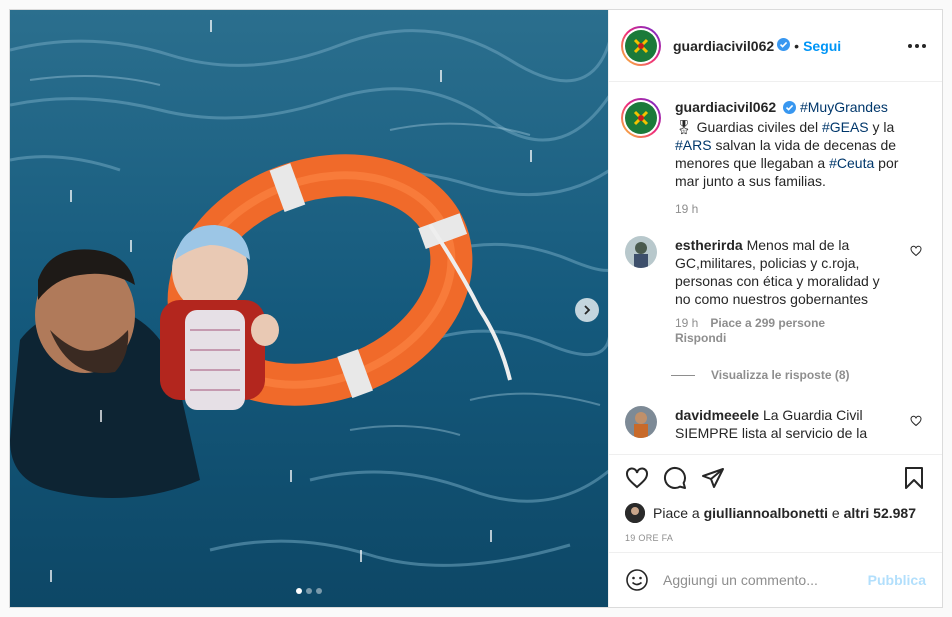  Describe the element at coordinates (676, 513) in the screenshot. I see `likes-prefix: Piace a` at that location.